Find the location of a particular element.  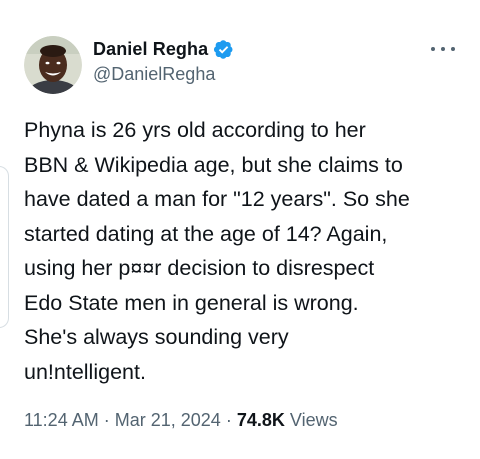

more-options-icon is located at coordinates (443, 49).